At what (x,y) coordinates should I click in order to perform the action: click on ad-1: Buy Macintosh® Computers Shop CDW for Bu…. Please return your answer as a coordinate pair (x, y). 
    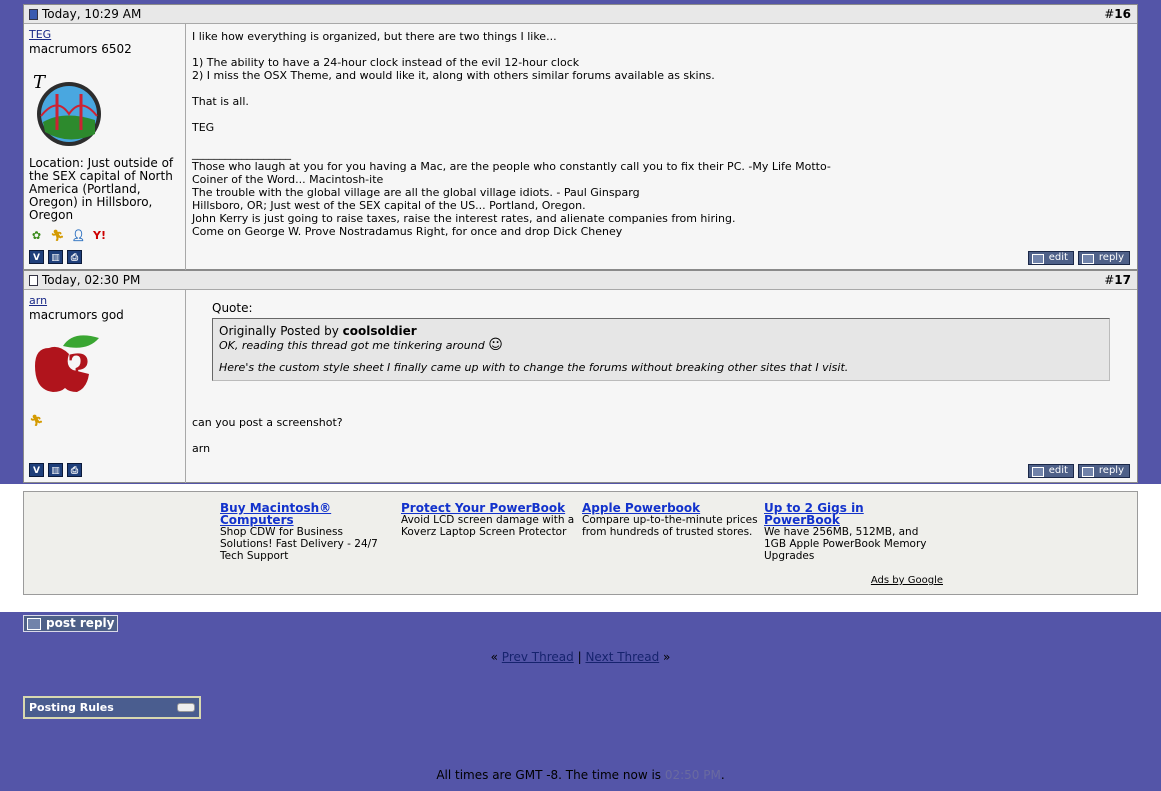
    Looking at the image, I should click on (309, 532).